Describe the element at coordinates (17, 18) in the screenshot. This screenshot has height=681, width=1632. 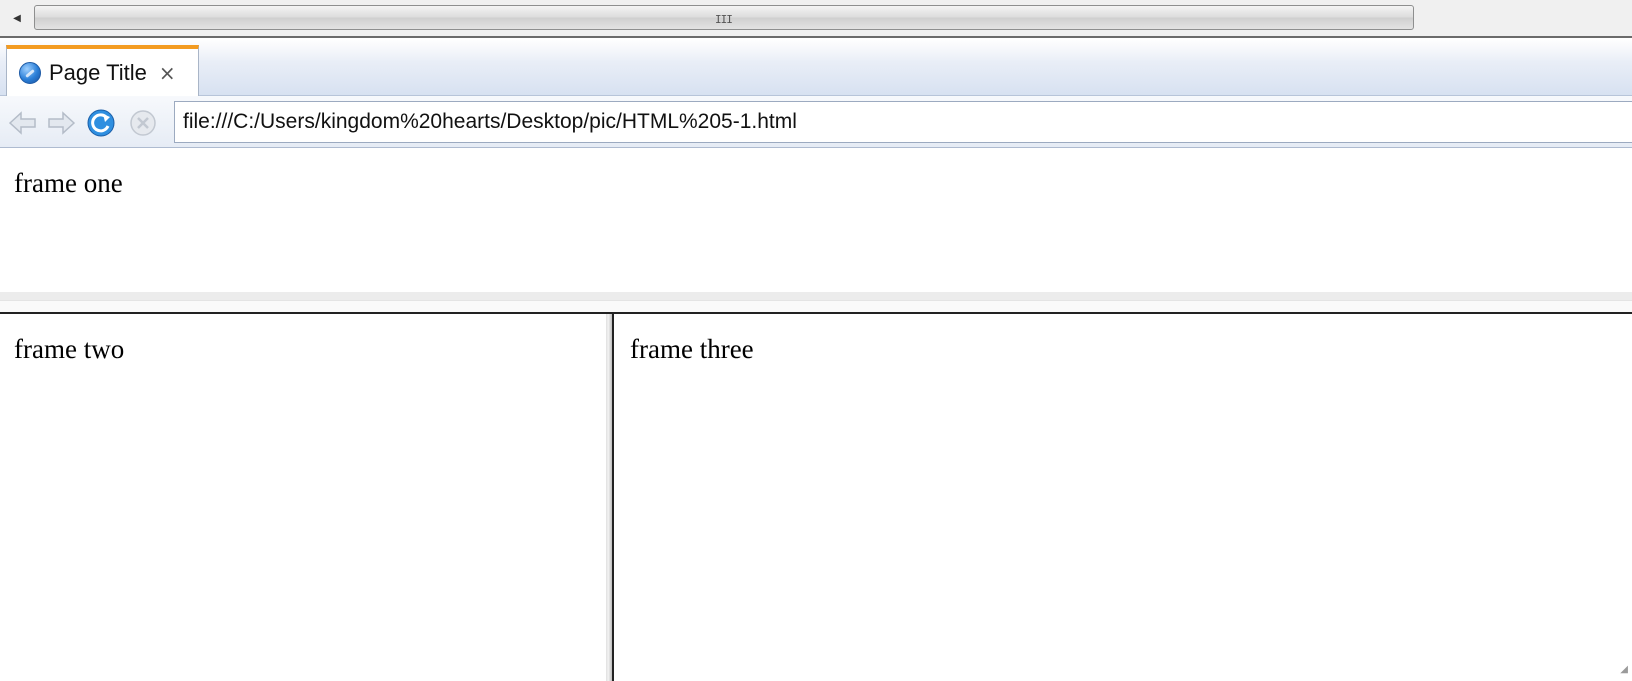
I see `scroll-left-arrow-icon: ◀` at that location.